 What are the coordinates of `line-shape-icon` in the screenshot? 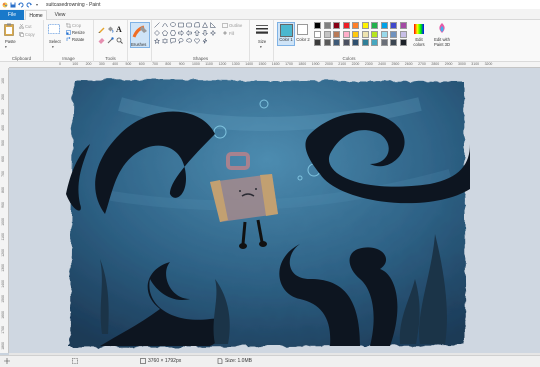 It's located at (157, 25).